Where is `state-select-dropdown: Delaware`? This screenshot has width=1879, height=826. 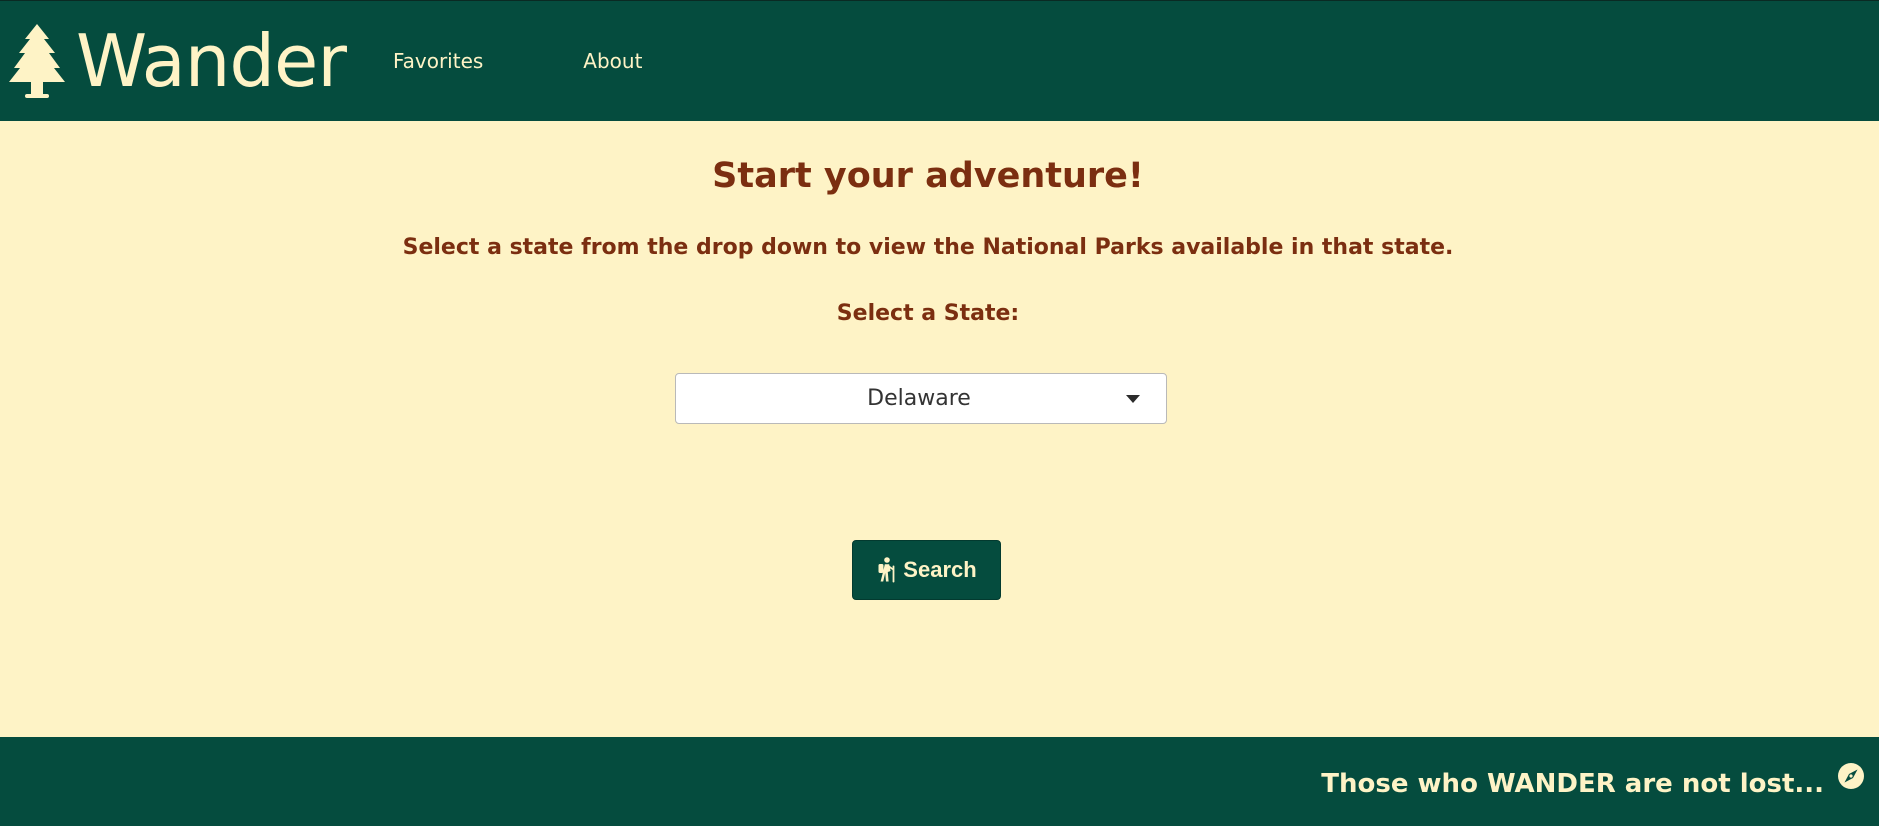
state-select-dropdown: Delaware is located at coordinates (921, 398).